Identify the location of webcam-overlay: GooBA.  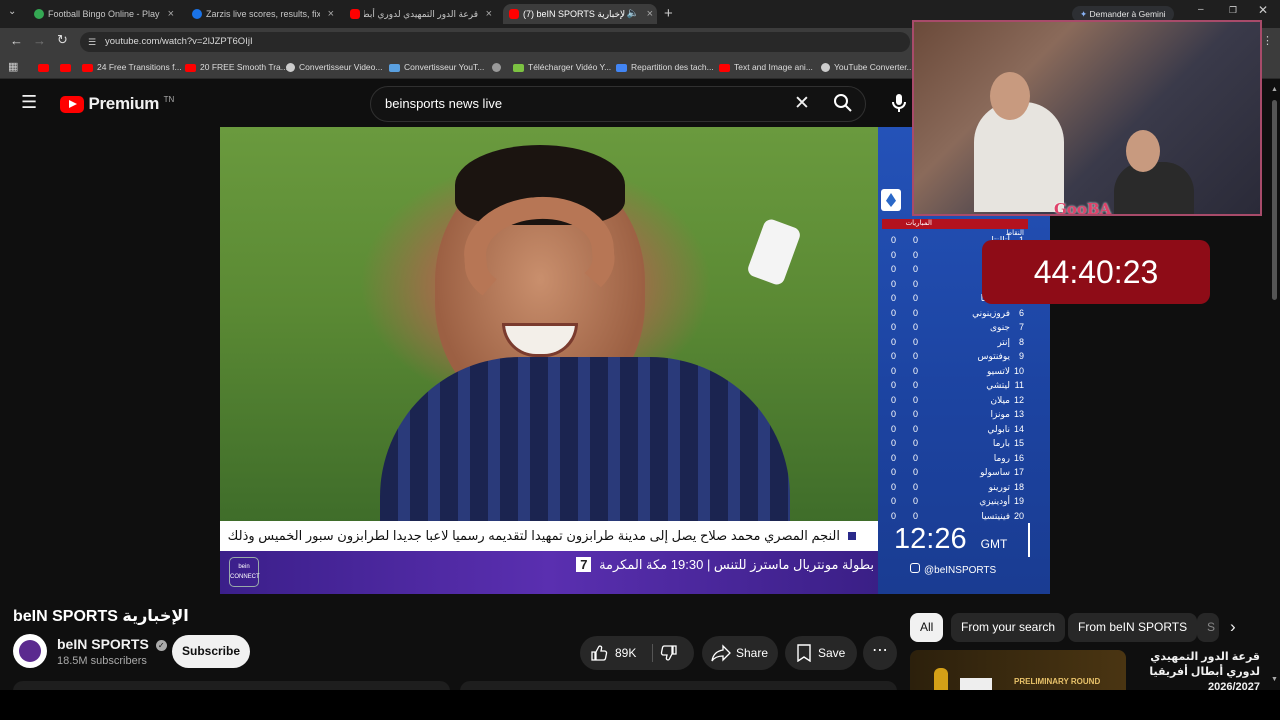
(1087, 118).